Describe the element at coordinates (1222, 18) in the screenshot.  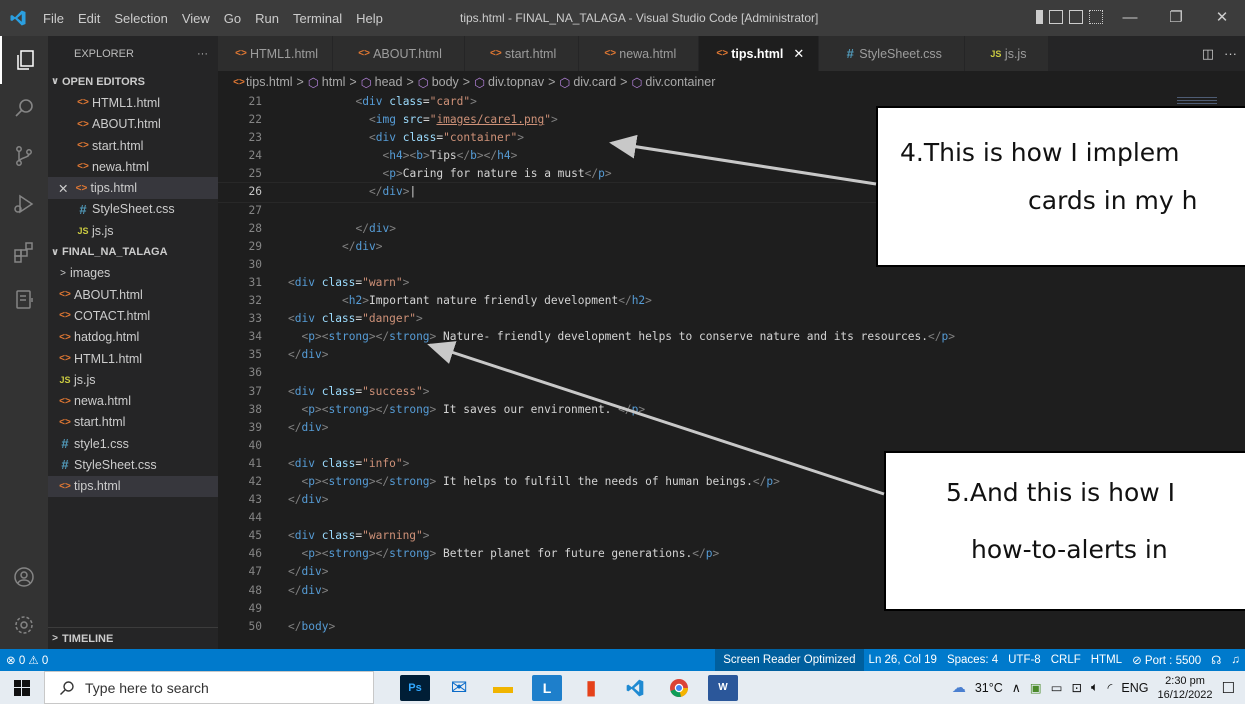
I see `close-button: ✕` at that location.